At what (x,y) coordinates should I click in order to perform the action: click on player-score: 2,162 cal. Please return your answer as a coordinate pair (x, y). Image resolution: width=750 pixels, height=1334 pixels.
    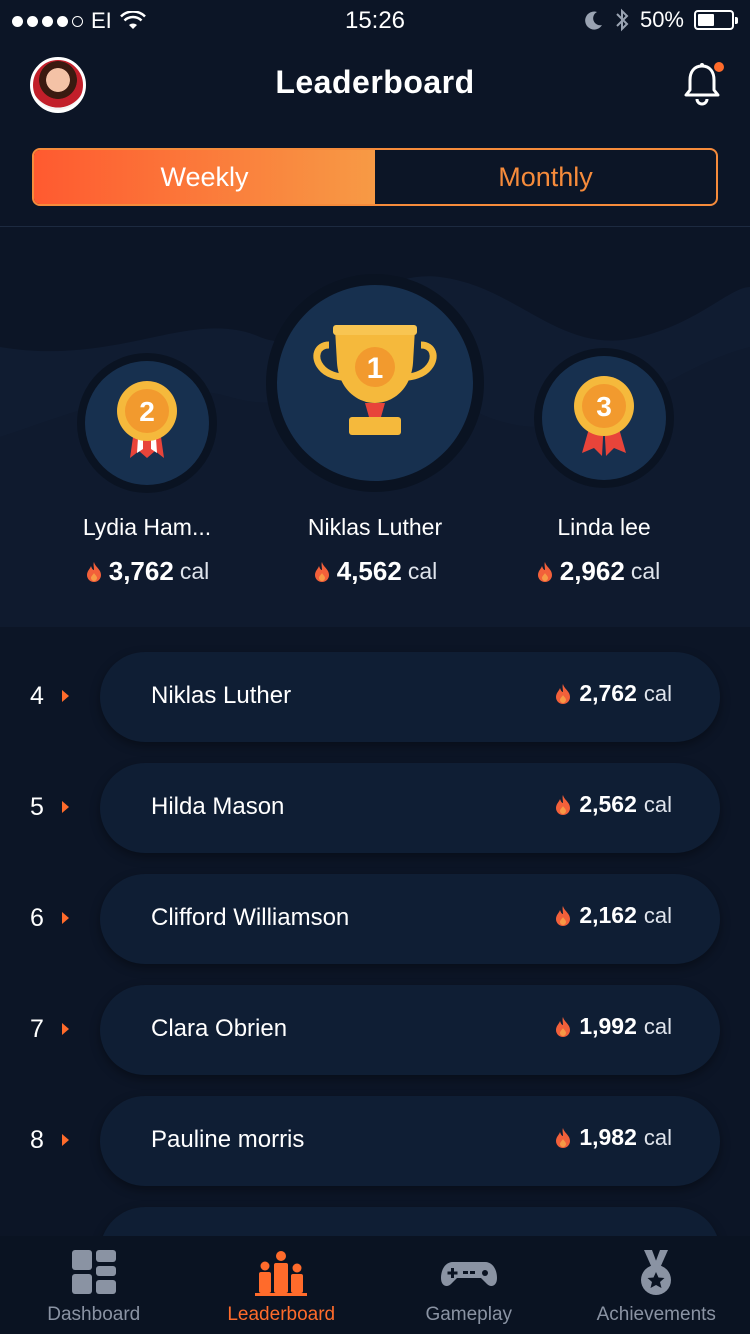
    Looking at the image, I should click on (613, 915).